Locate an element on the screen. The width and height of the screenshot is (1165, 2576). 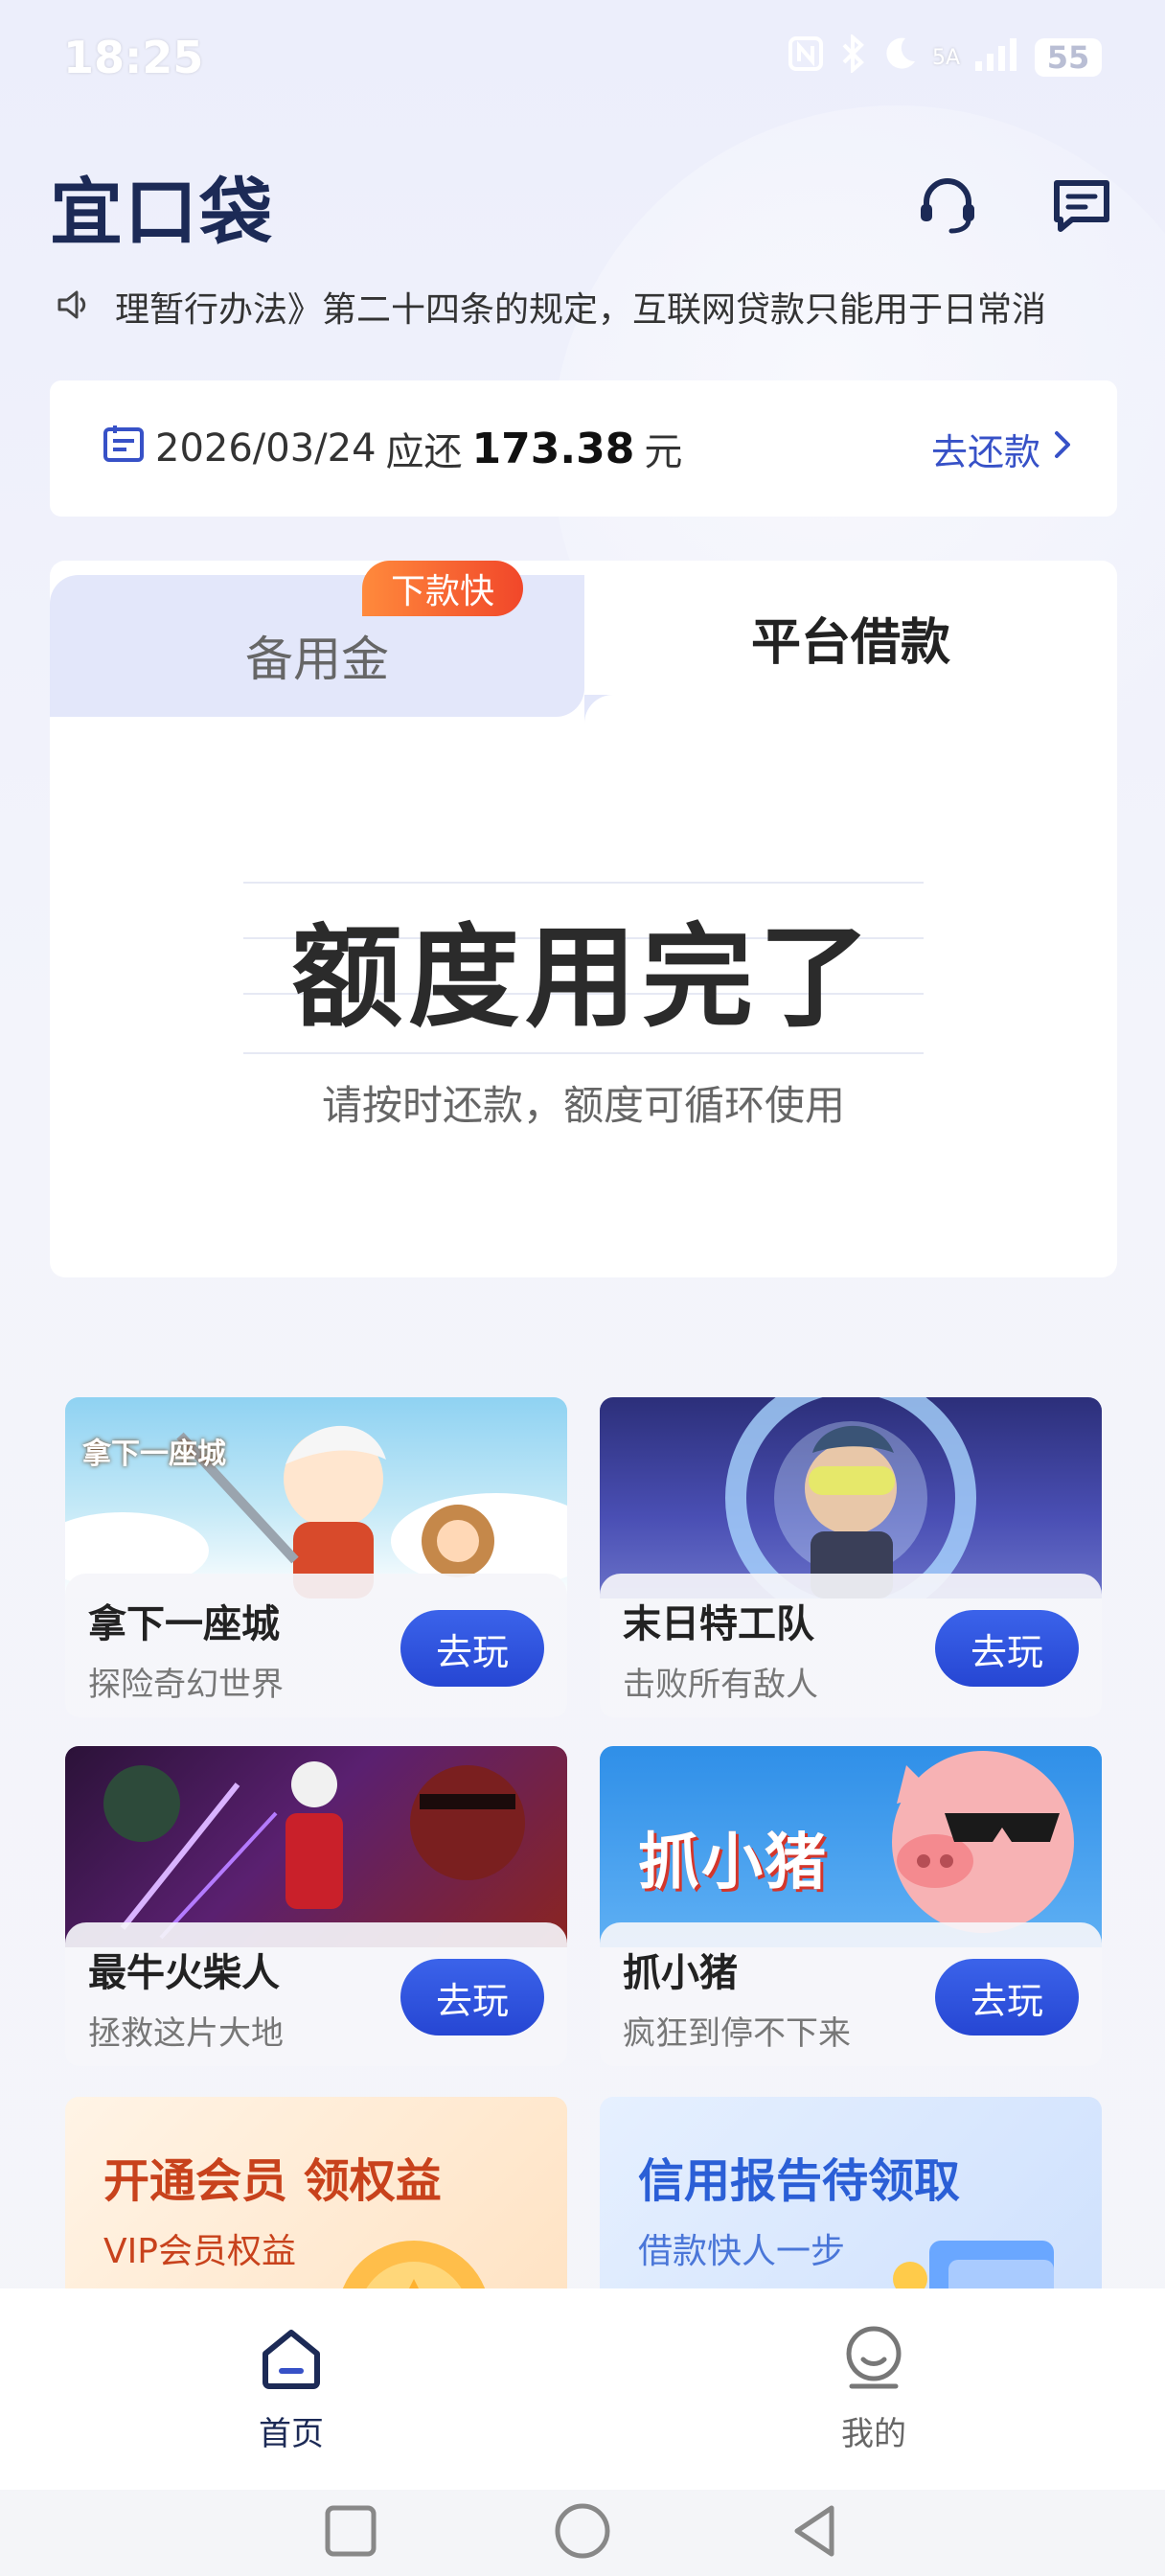
notice-text: 理暂行办法》第二十四条的规定，互联网贷款只能用于日常消 is located at coordinates (581, 310).